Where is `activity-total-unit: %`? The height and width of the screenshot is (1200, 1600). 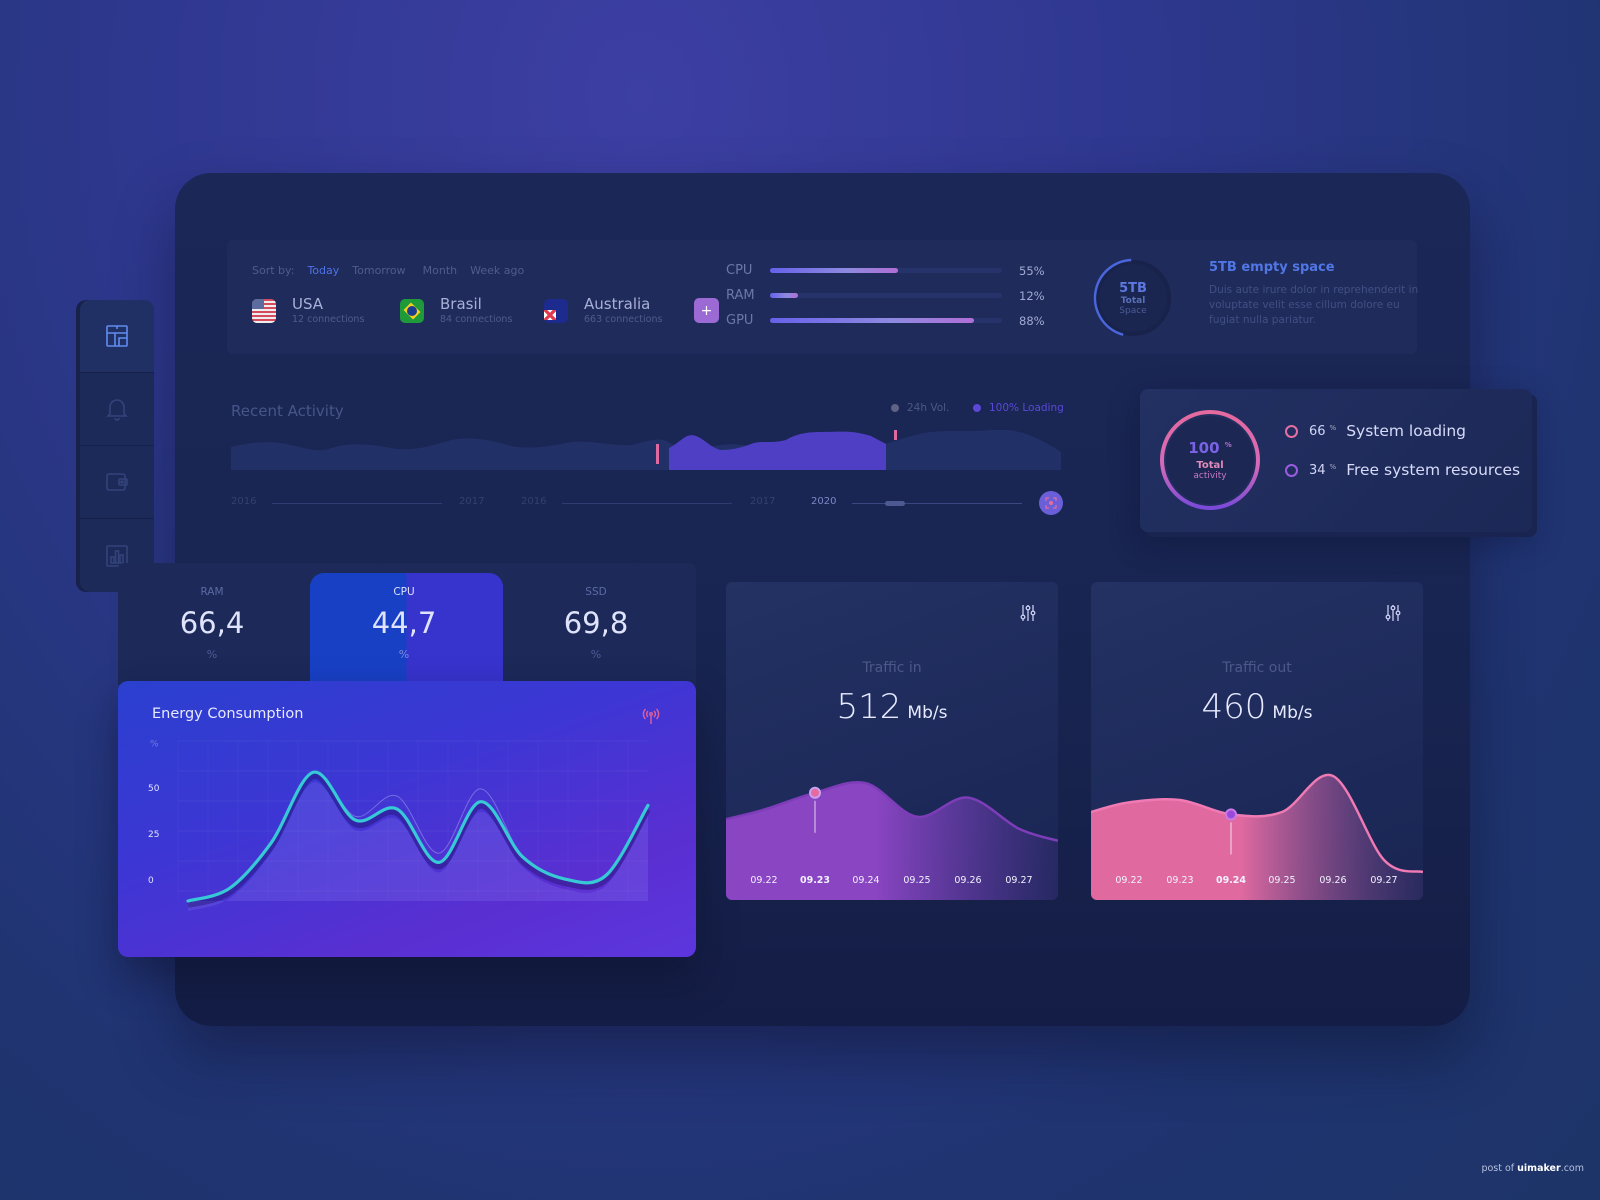 activity-total-unit: % is located at coordinates (1228, 445).